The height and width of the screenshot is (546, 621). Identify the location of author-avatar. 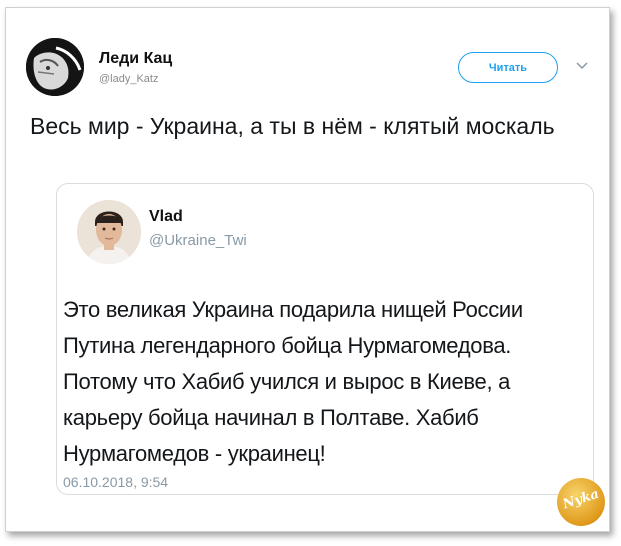
(55, 67).